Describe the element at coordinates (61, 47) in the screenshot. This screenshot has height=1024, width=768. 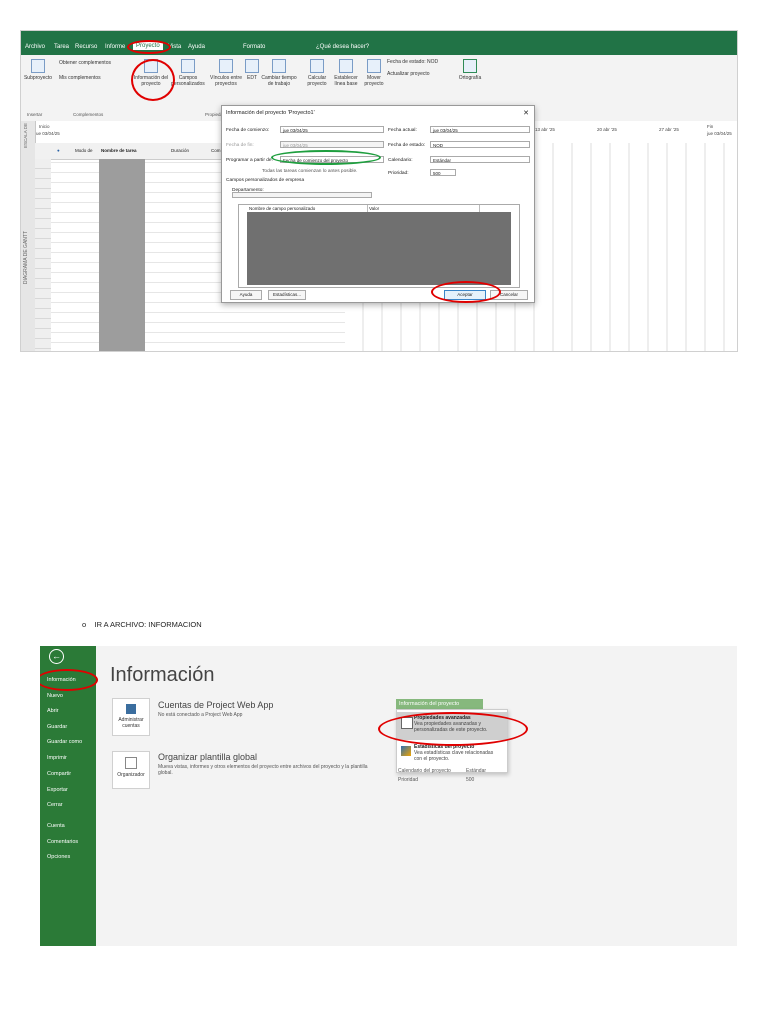
I see `menu-tarea: Tarea` at that location.